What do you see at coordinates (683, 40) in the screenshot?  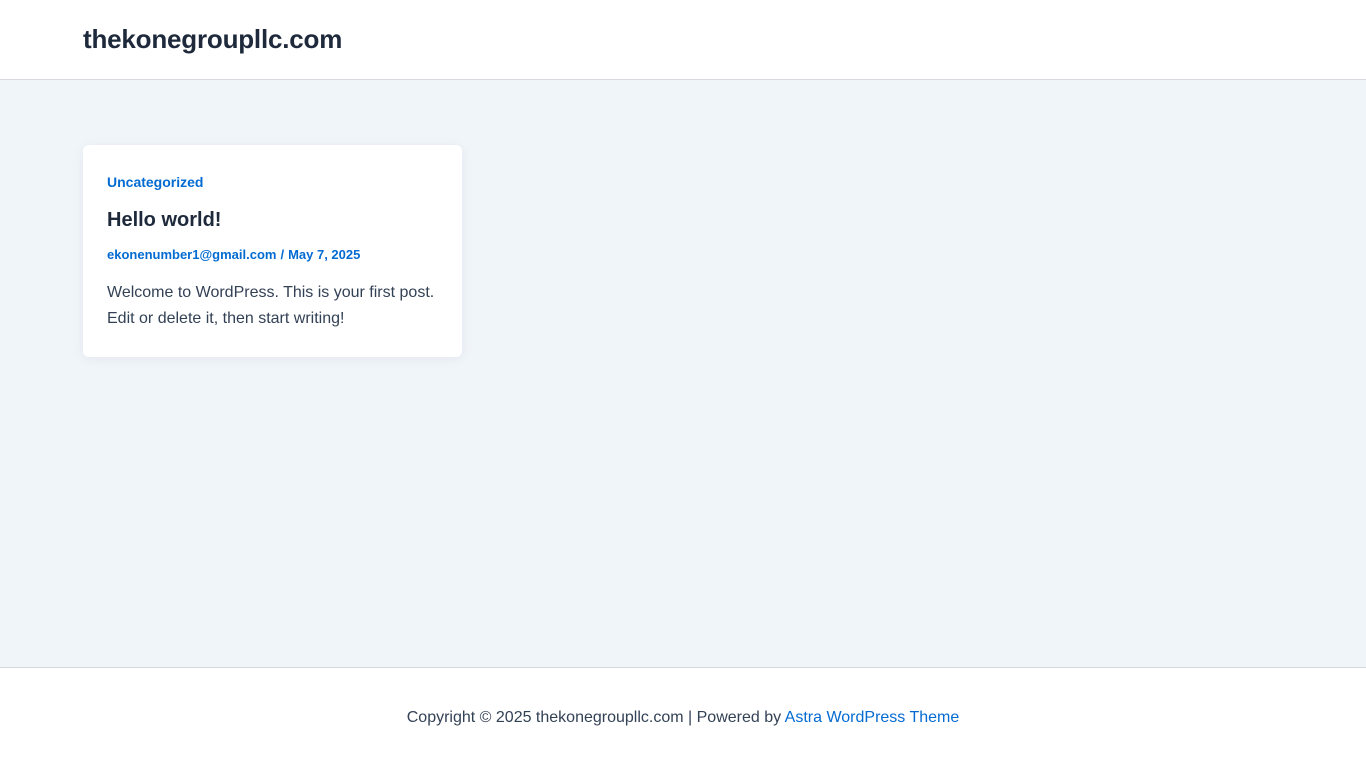 I see `site-header: thekonegroupllc.com` at bounding box center [683, 40].